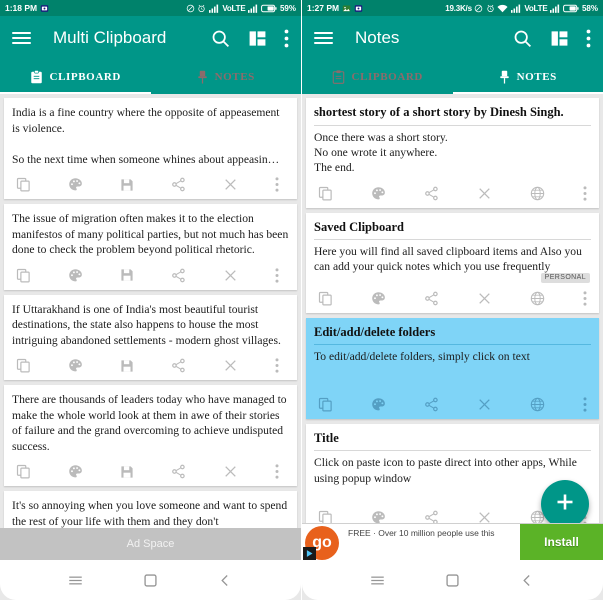  What do you see at coordinates (323, 8) in the screenshot?
I see `status-time: 1:27 PM` at bounding box center [323, 8].